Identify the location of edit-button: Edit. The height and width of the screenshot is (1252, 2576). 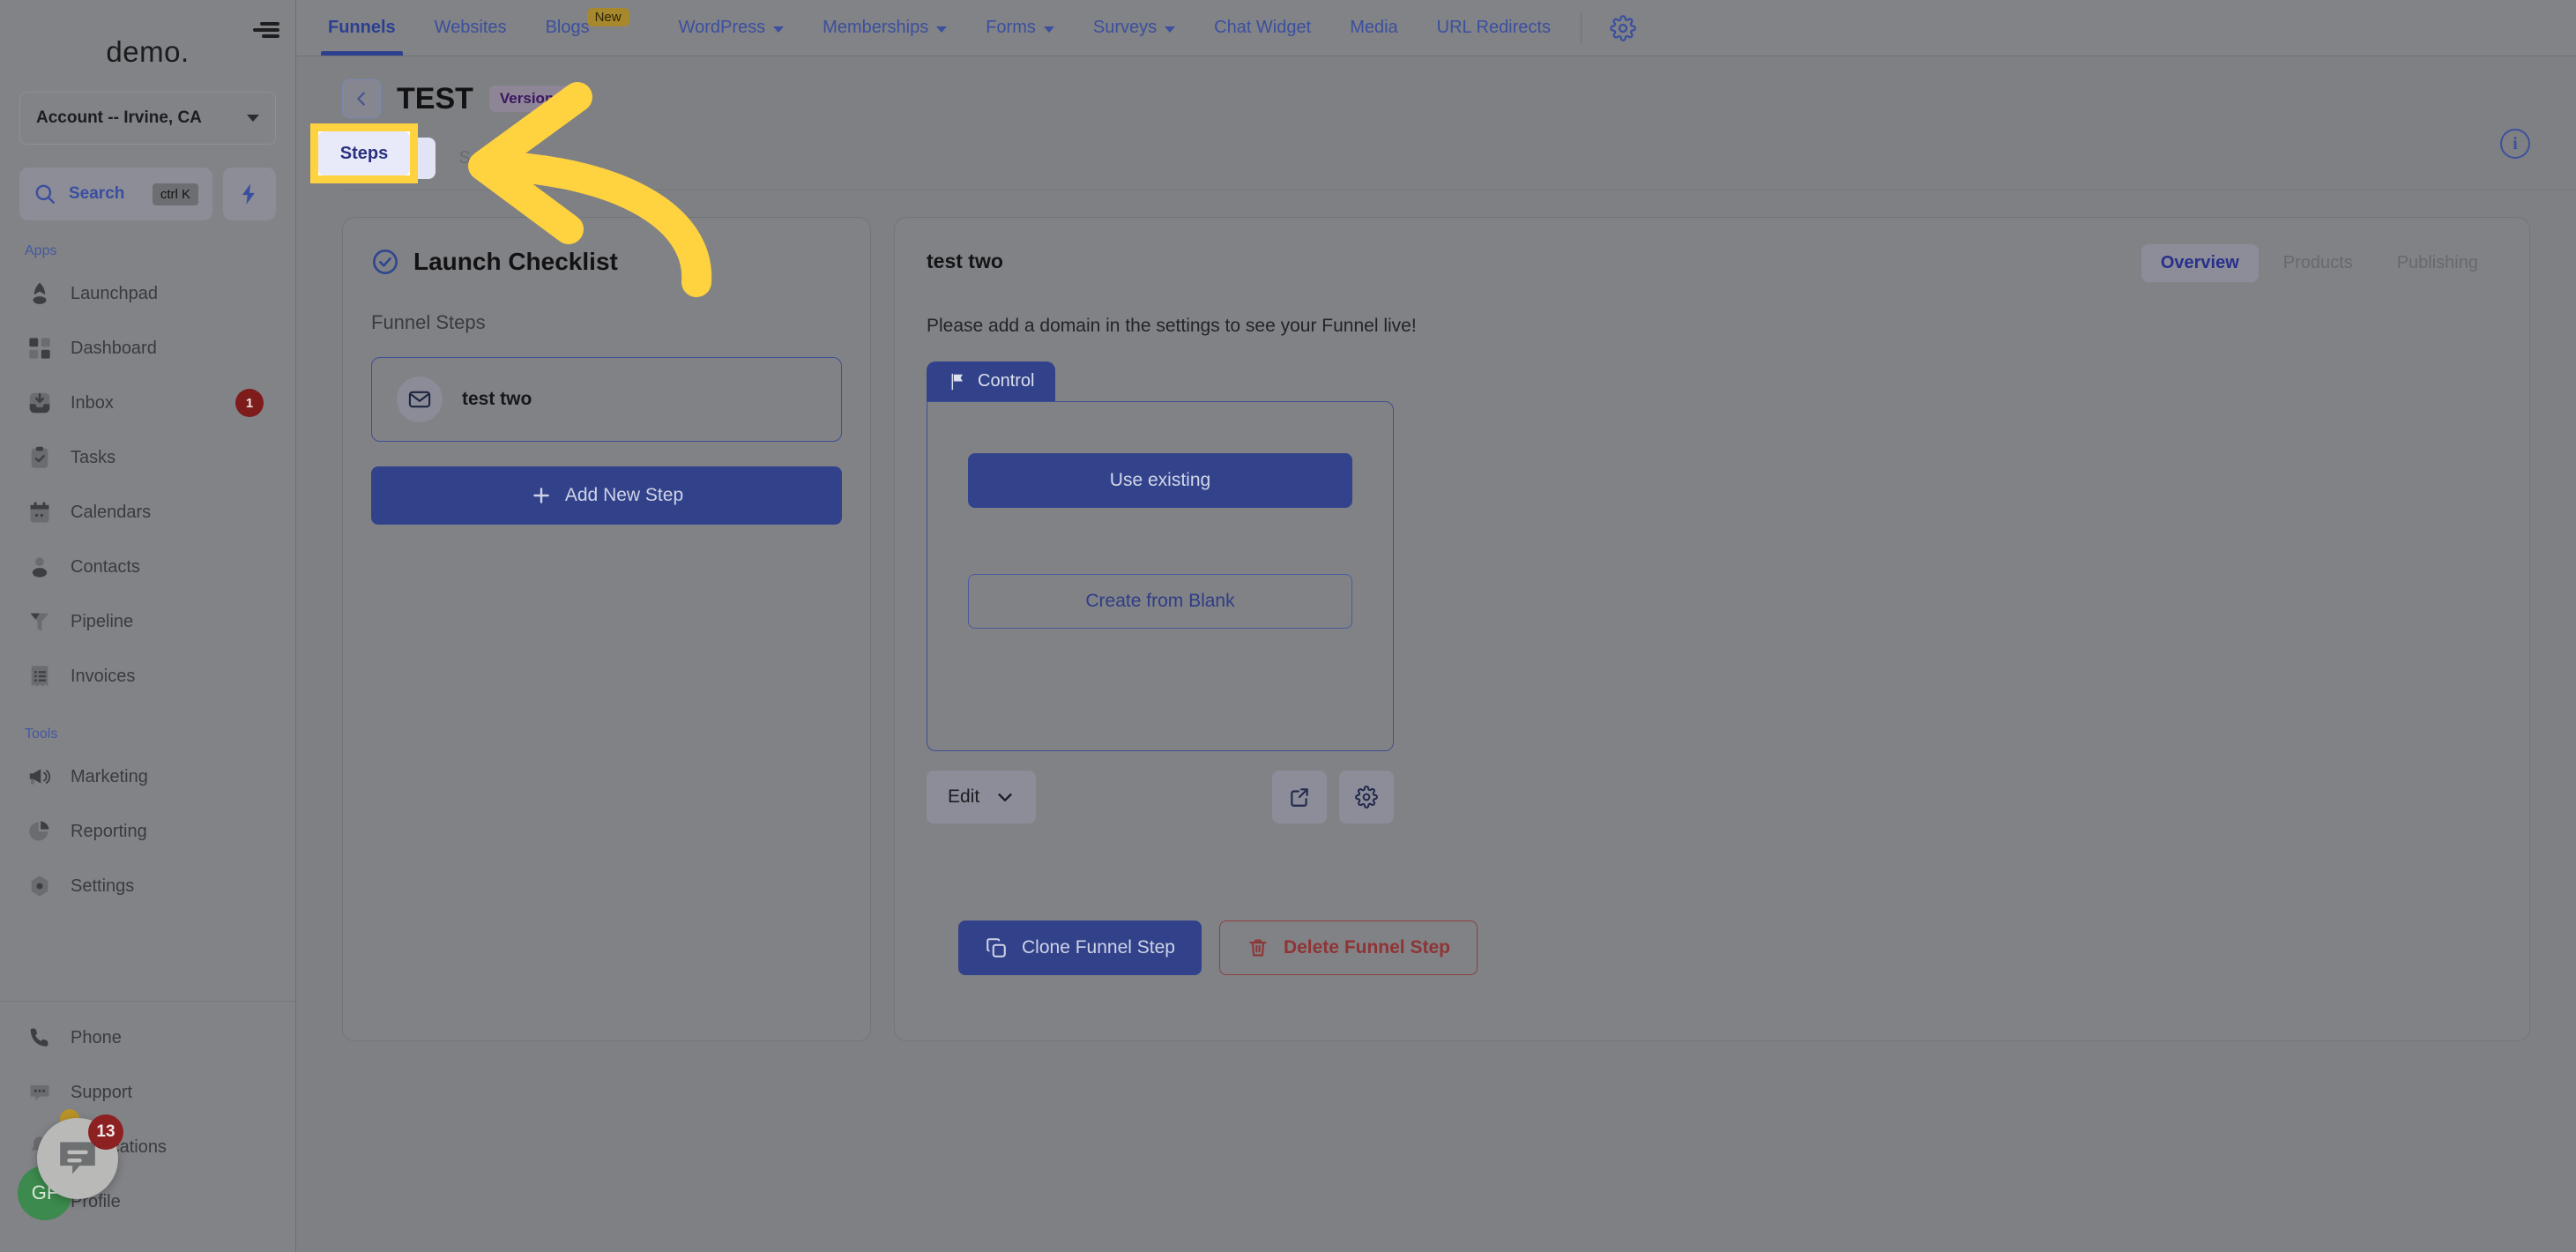
(982, 797).